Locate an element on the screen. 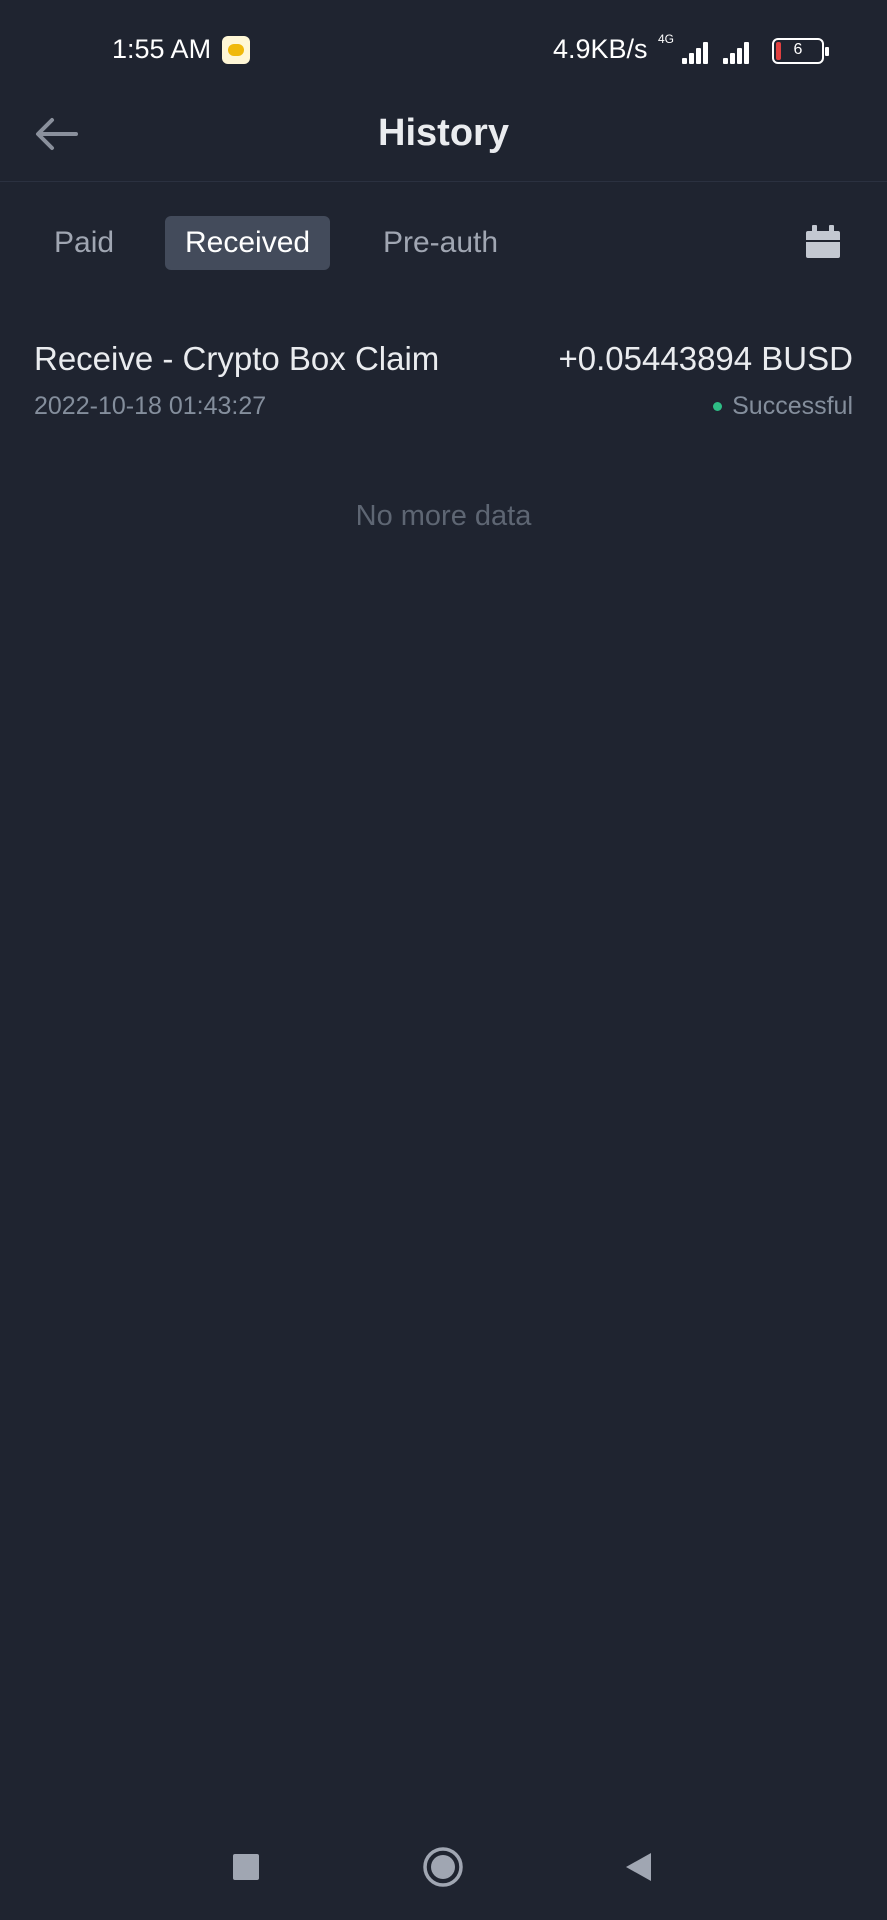  status-time: 1:55 AM is located at coordinates (162, 49).